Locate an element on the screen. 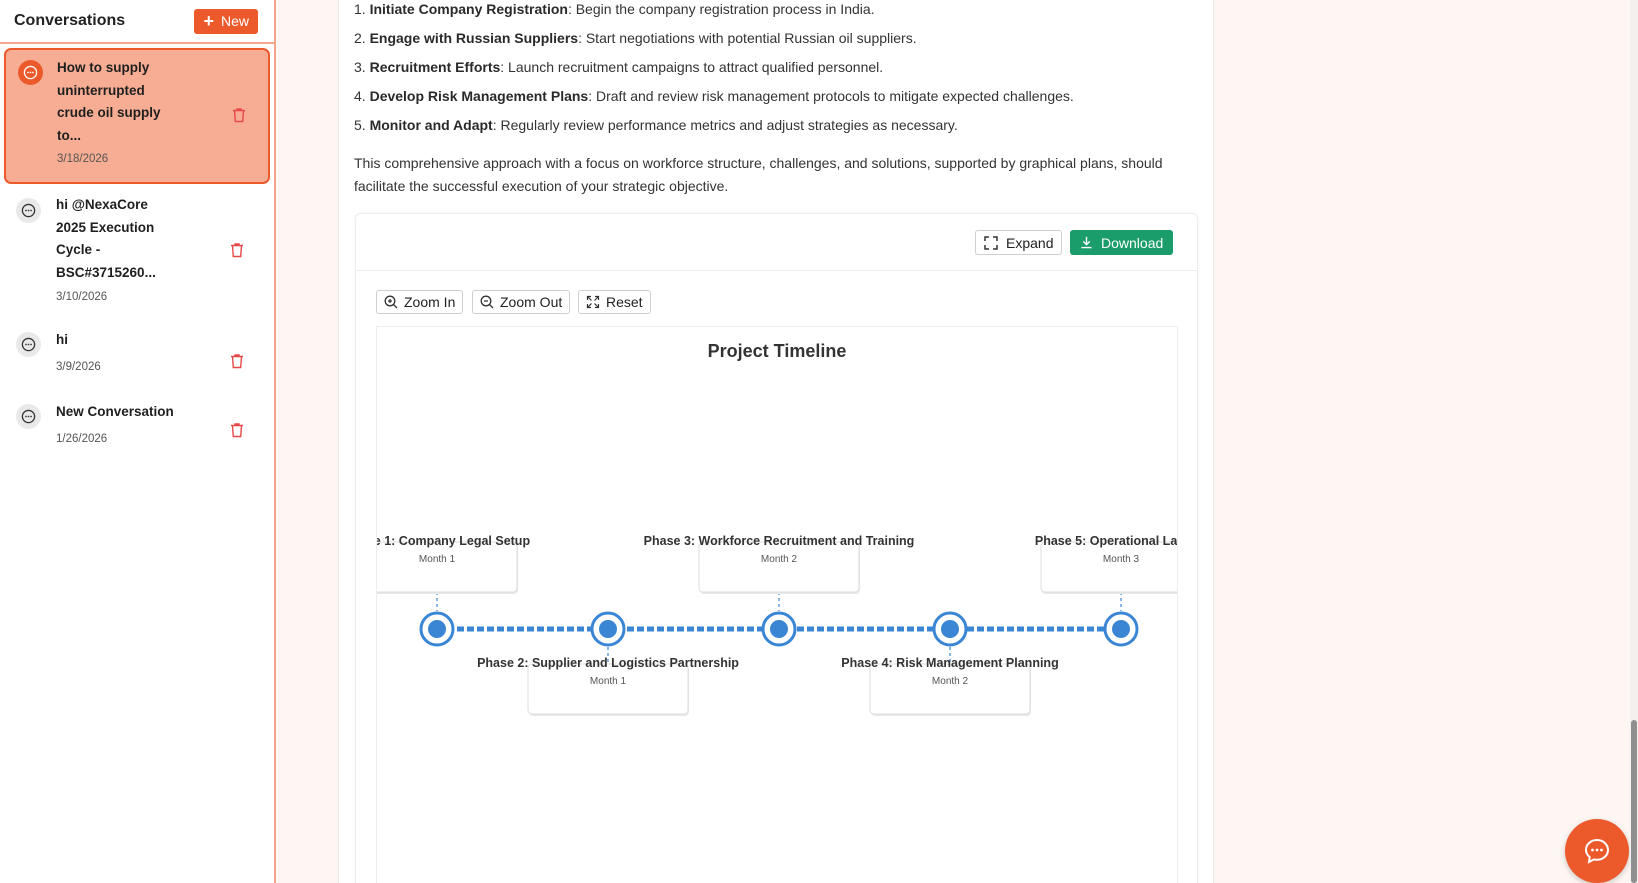 The image size is (1638, 883). reset-label: Reset is located at coordinates (624, 302).